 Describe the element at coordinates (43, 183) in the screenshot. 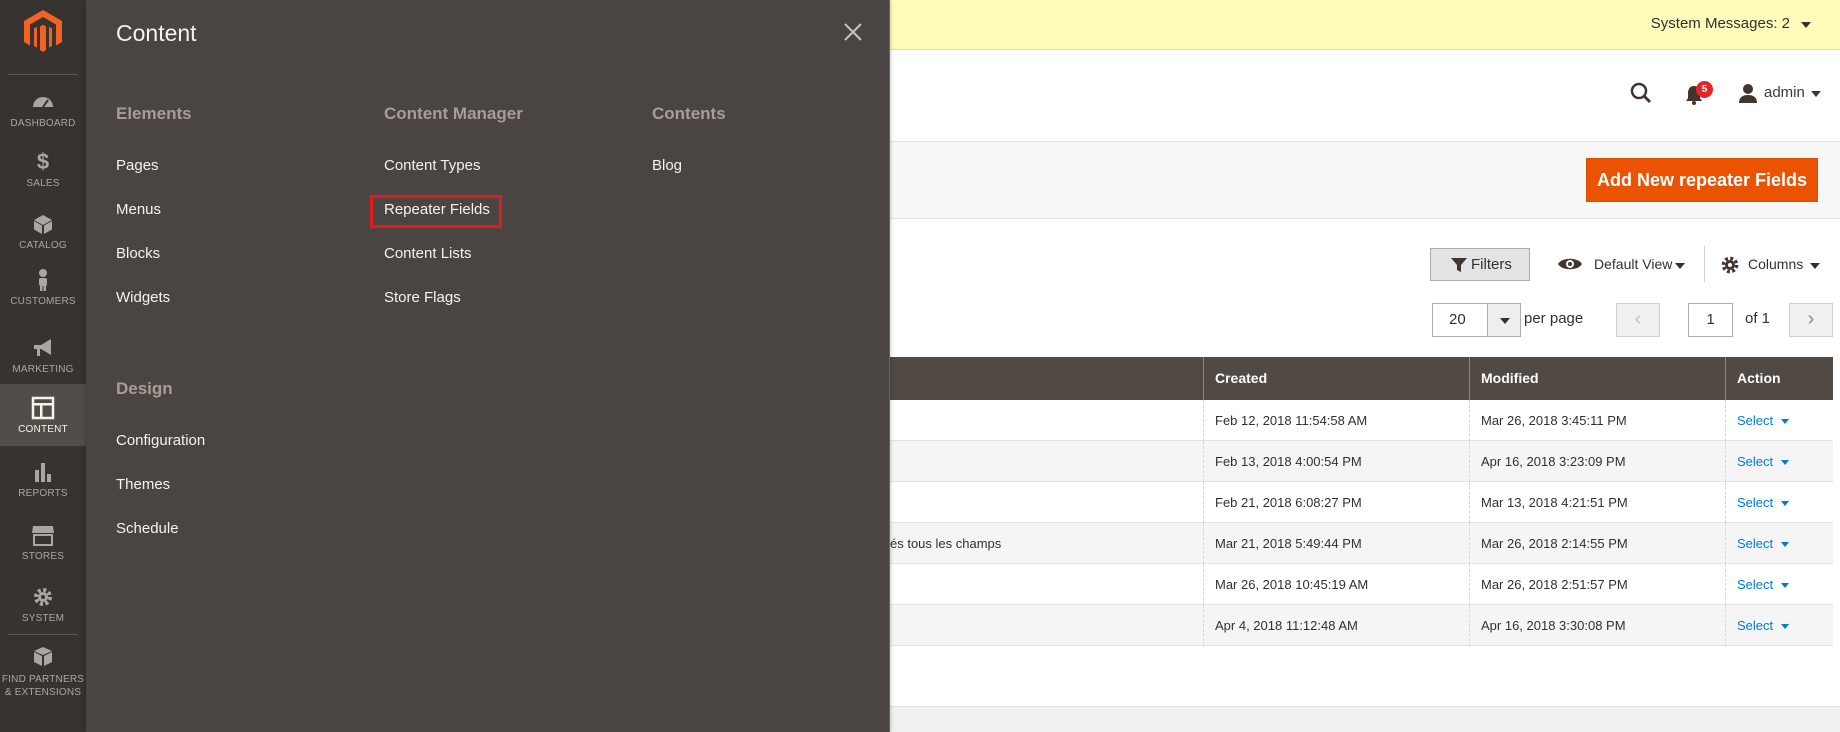

I see `sidebar-item-label: SALES` at that location.